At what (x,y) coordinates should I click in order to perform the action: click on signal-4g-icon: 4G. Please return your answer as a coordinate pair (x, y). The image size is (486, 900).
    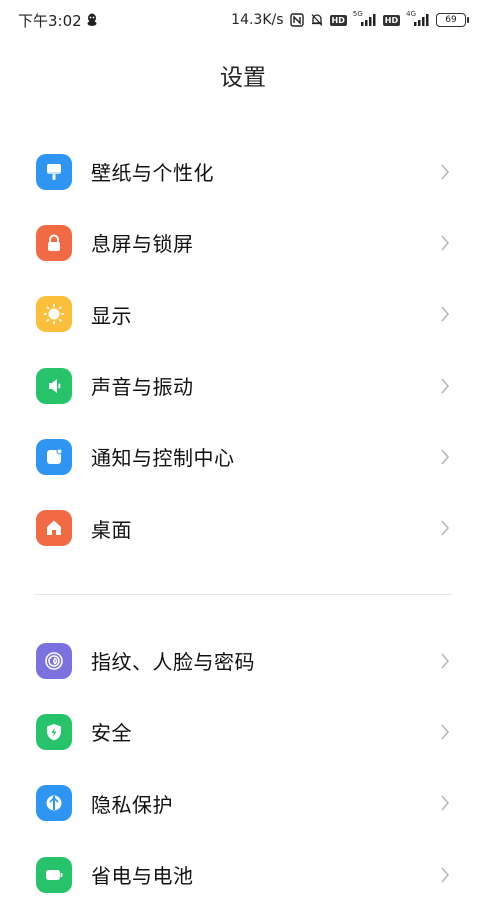
    Looking at the image, I should click on (418, 18).